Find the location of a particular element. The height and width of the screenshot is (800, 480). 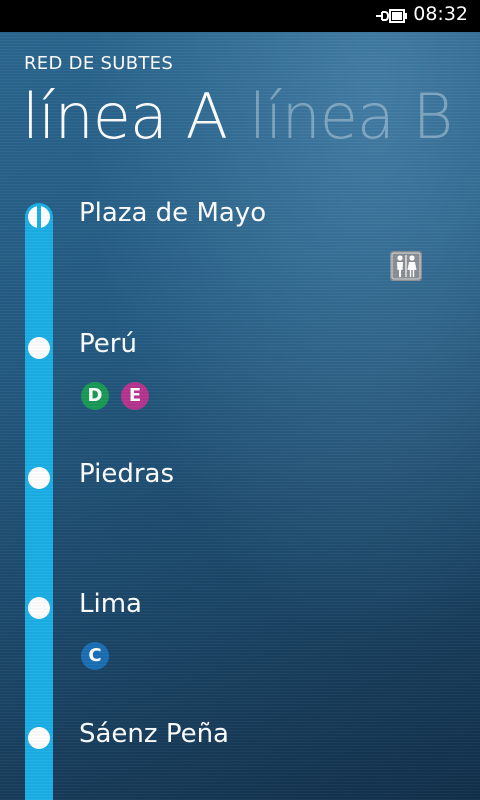

pivot-tab-linea-b: línea B is located at coordinates (351, 116).